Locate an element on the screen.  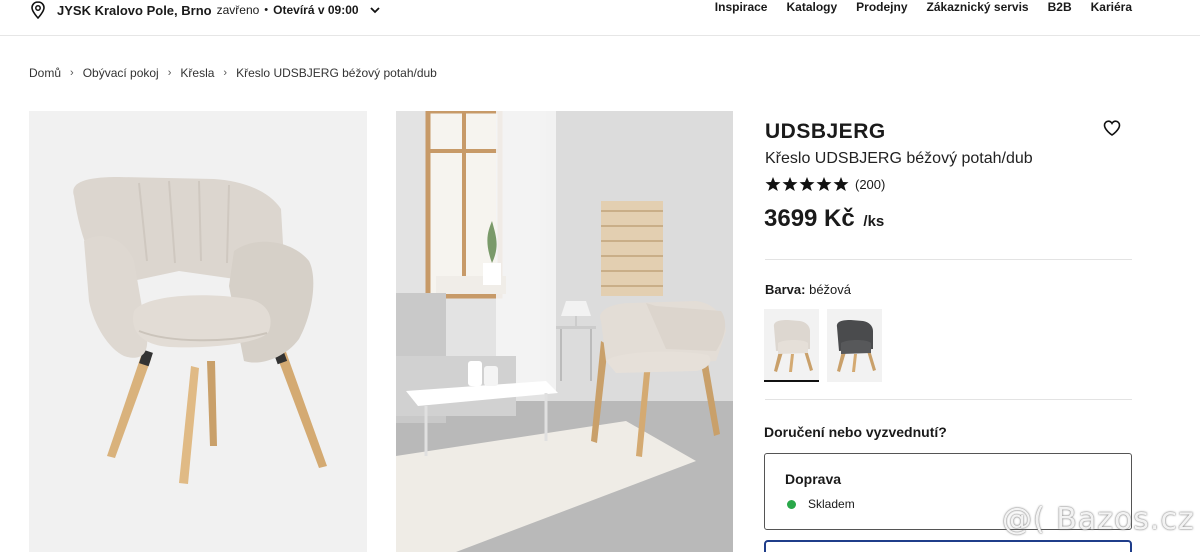
product-price: 3699 Kč /ks is located at coordinates (824, 219).